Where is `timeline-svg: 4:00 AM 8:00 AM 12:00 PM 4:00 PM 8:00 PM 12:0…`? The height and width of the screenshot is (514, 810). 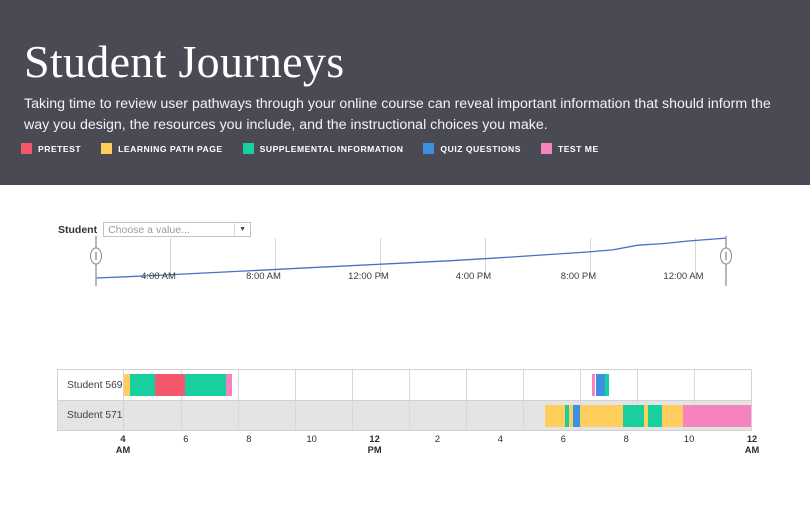
timeline-svg: 4:00 AM 8:00 AM 12:00 PM 4:00 PM 8:00 PM 12:0… is located at coordinates (411, 261).